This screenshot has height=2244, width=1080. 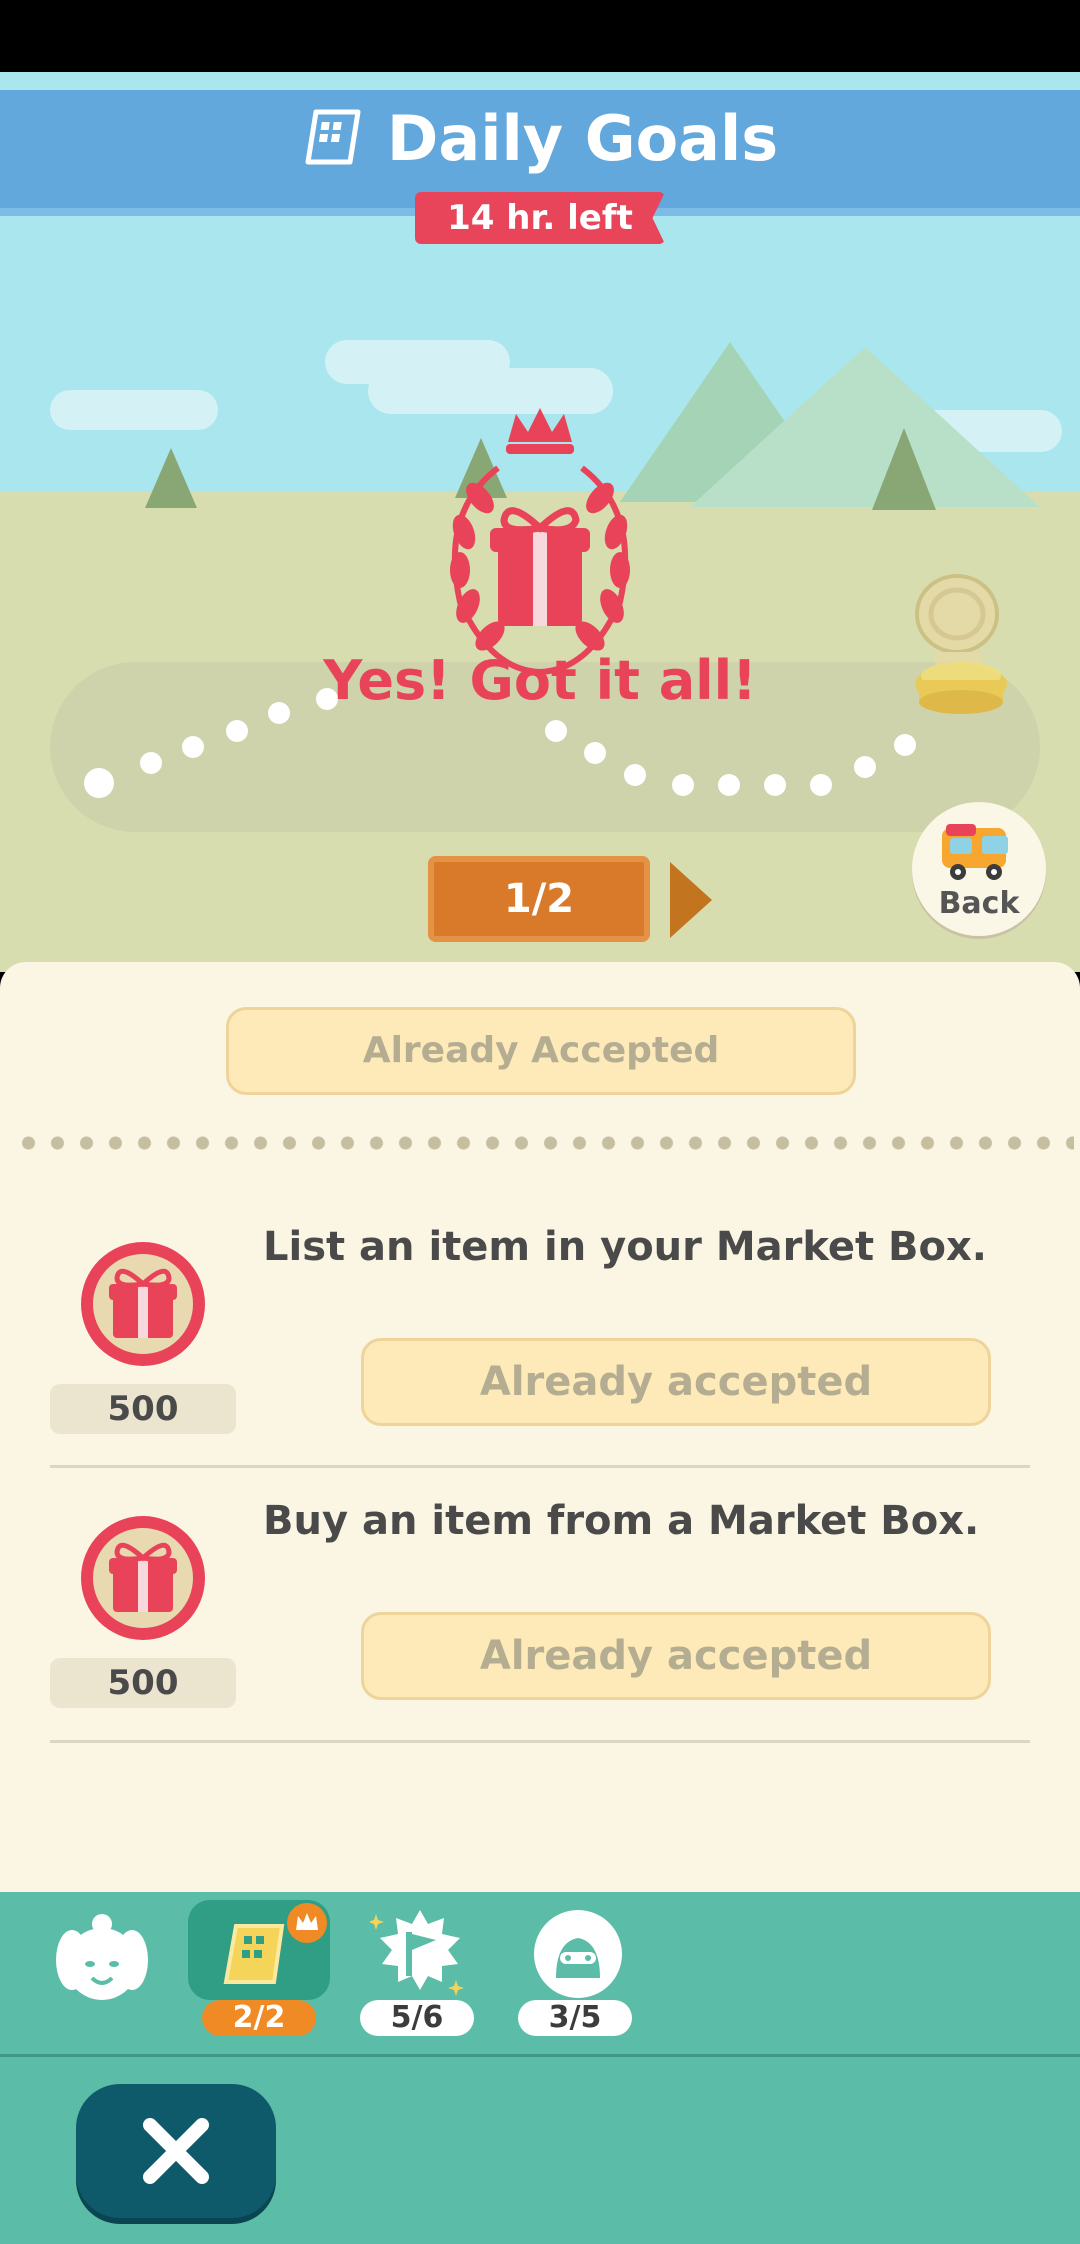 I want to click on page-indicator: 1/2, so click(x=539, y=899).